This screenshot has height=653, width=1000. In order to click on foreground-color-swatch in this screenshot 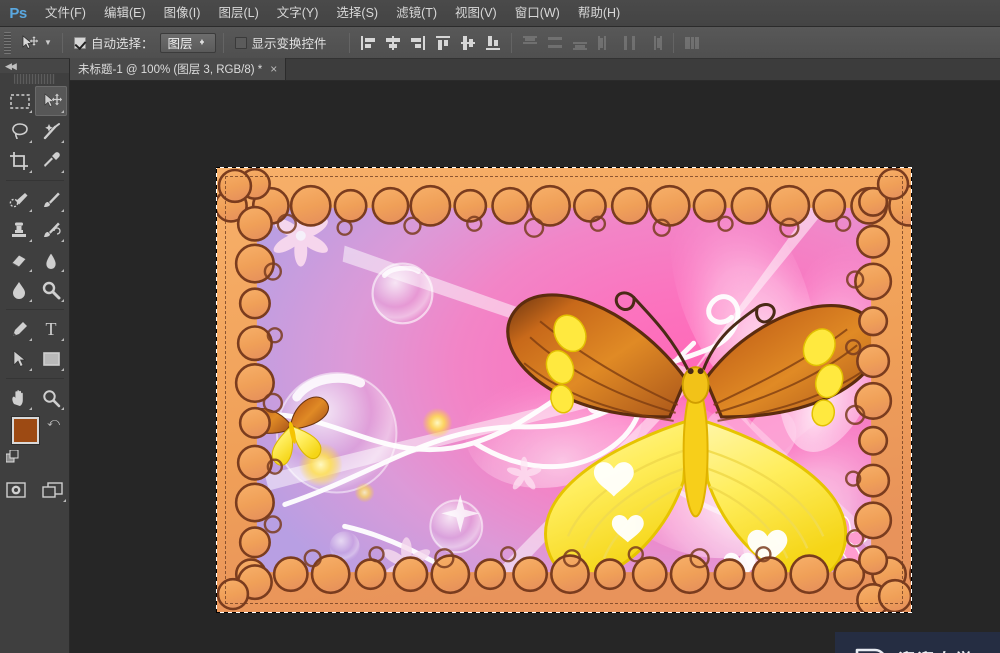, I will do `click(25, 430)`.